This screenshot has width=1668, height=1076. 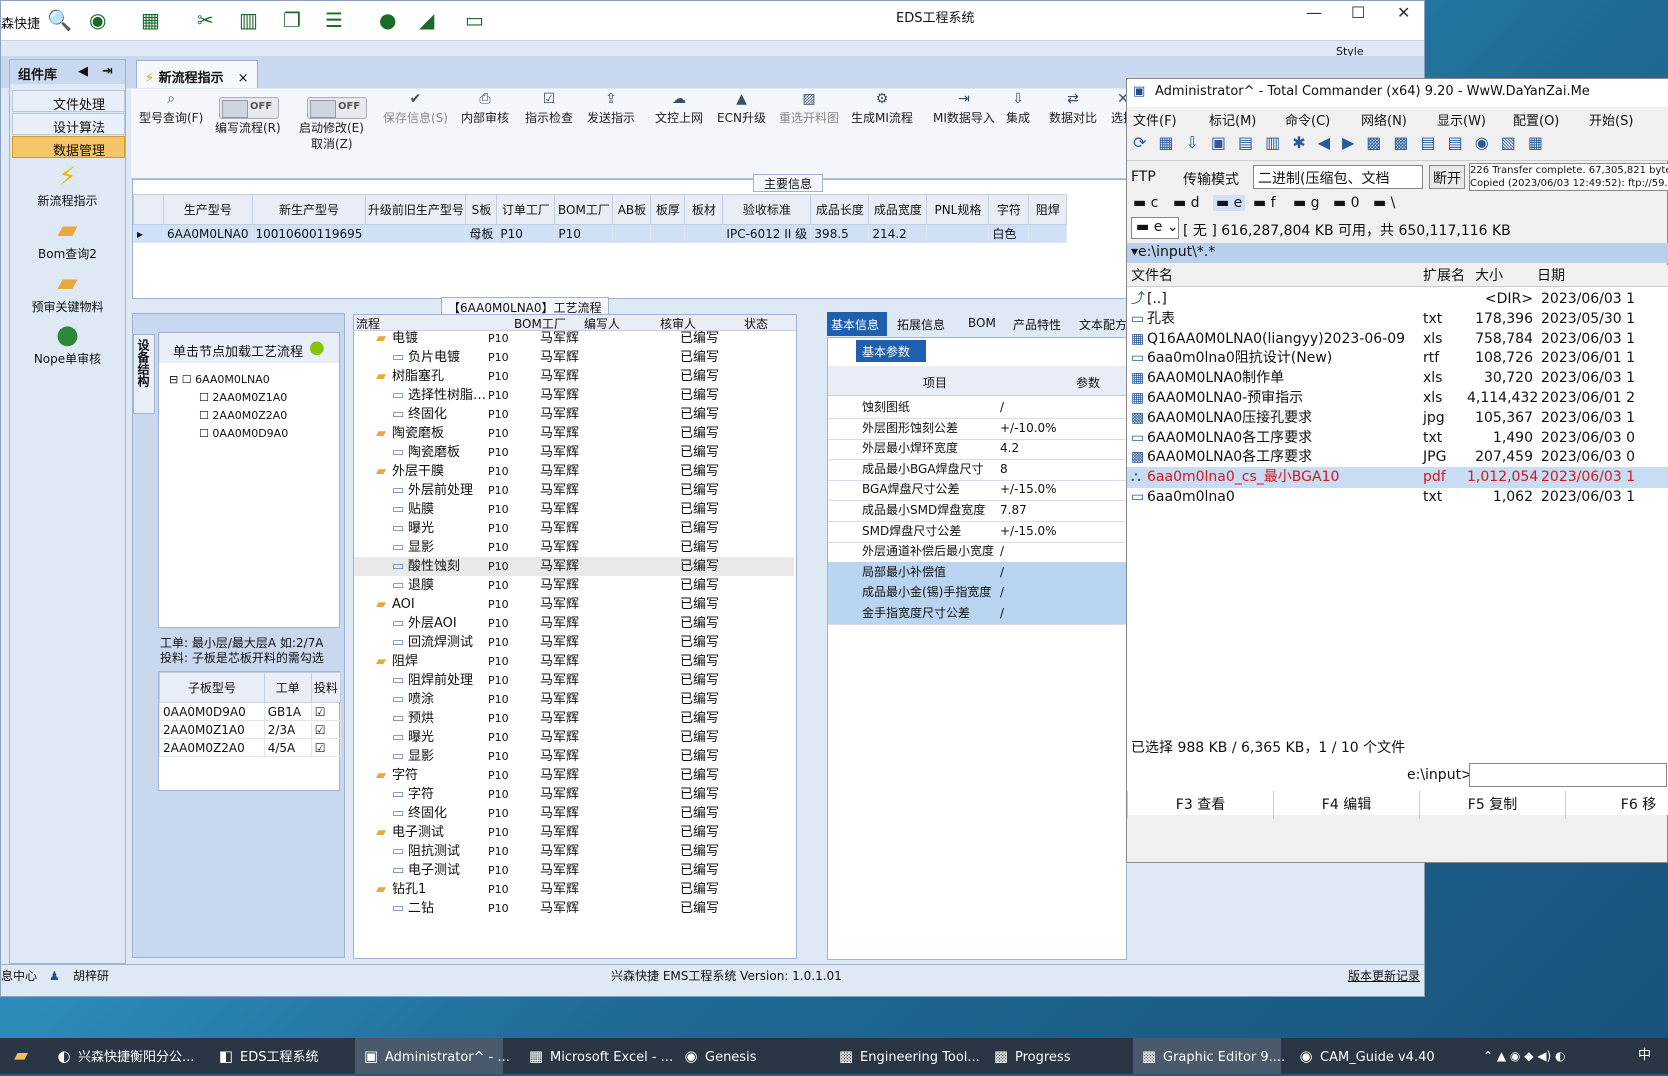 What do you see at coordinates (574, 794) in the screenshot?
I see `flow-row: ▭ 字符 P10 马军辉 已编写` at bounding box center [574, 794].